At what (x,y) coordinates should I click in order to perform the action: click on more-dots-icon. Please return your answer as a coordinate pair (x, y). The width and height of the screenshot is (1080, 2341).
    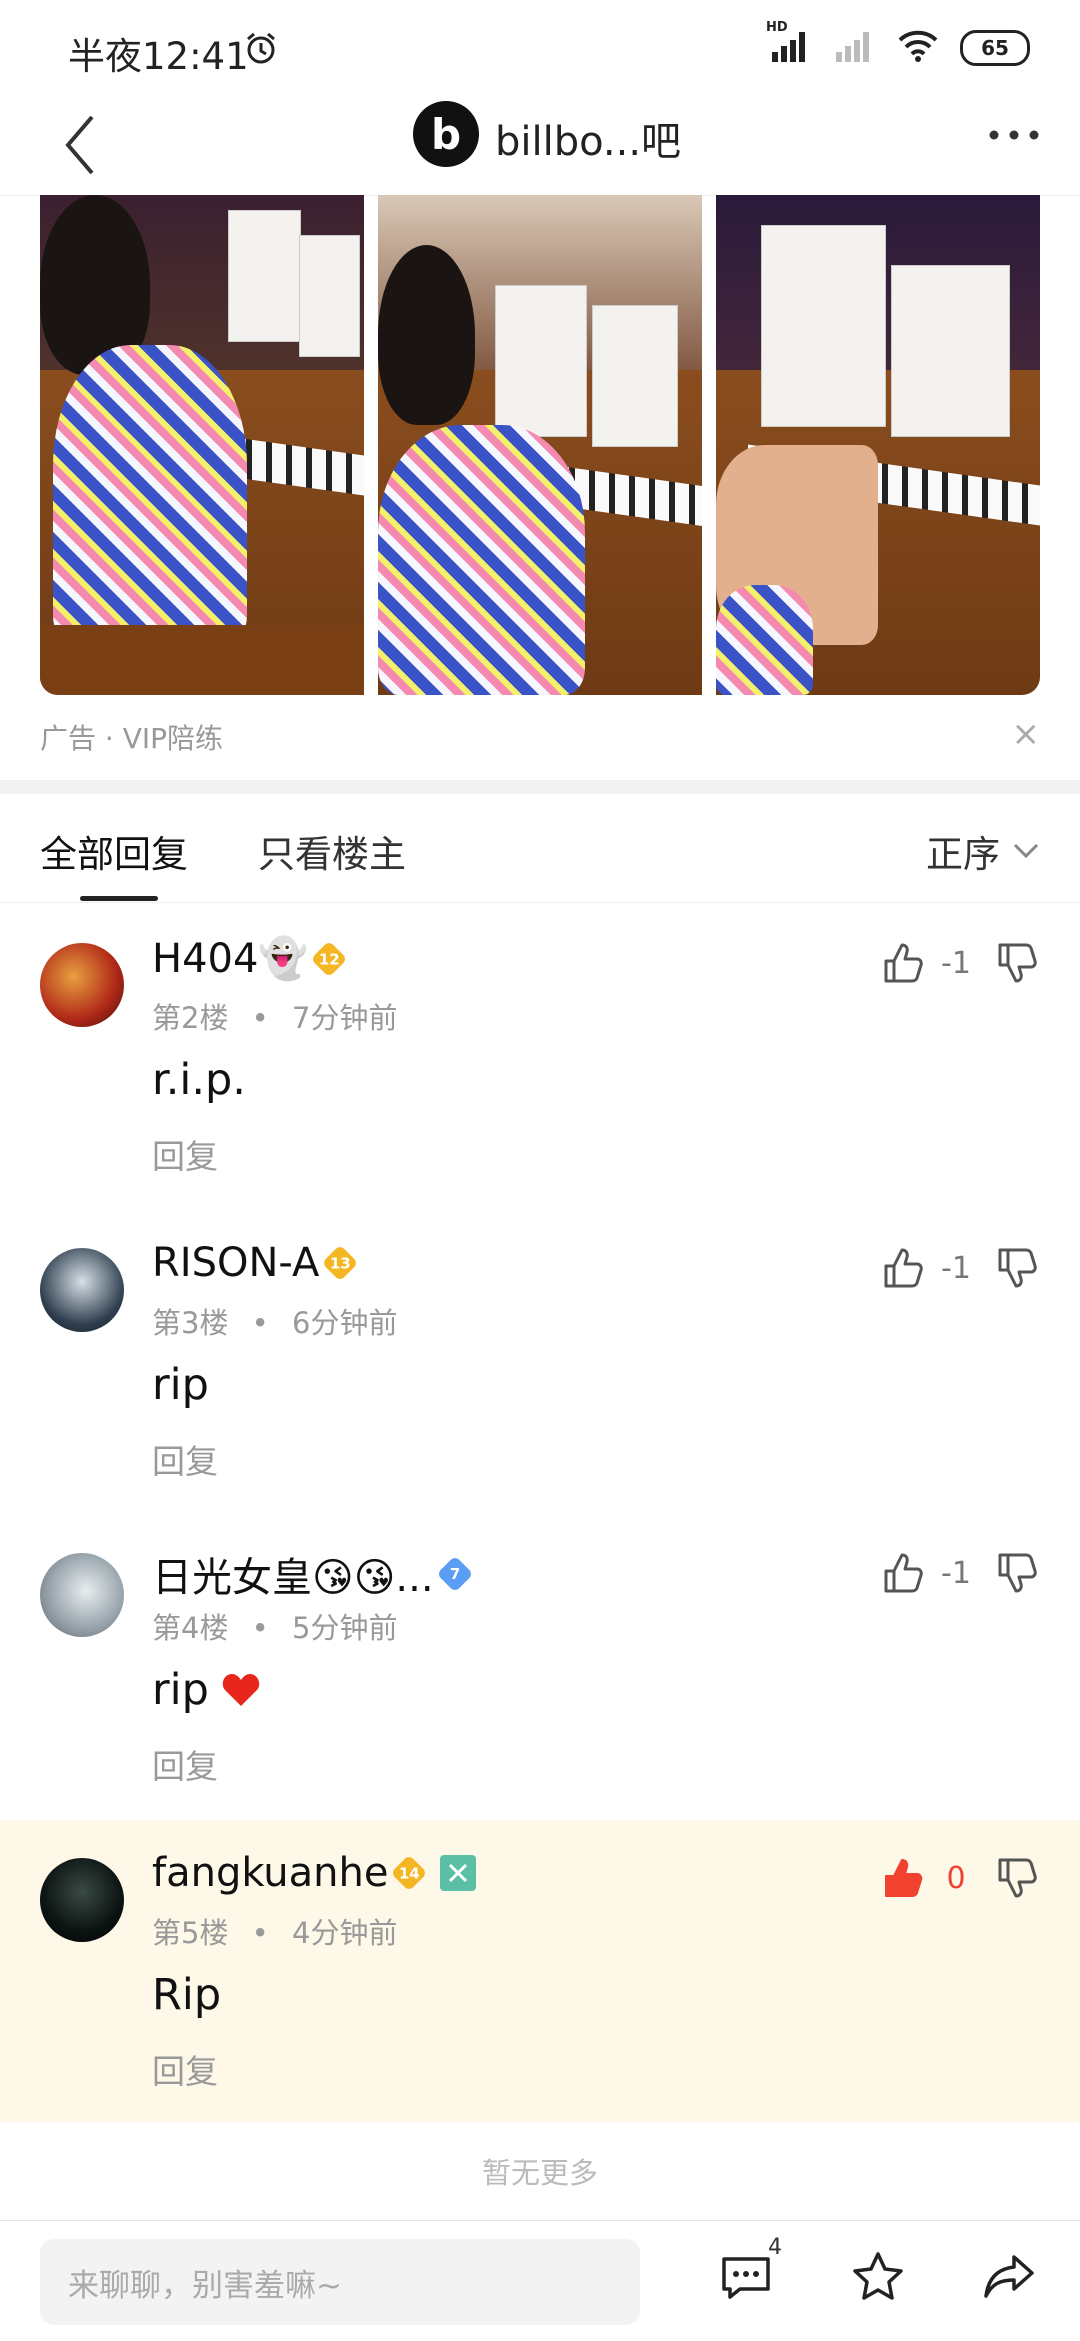
    Looking at the image, I should click on (1014, 135).